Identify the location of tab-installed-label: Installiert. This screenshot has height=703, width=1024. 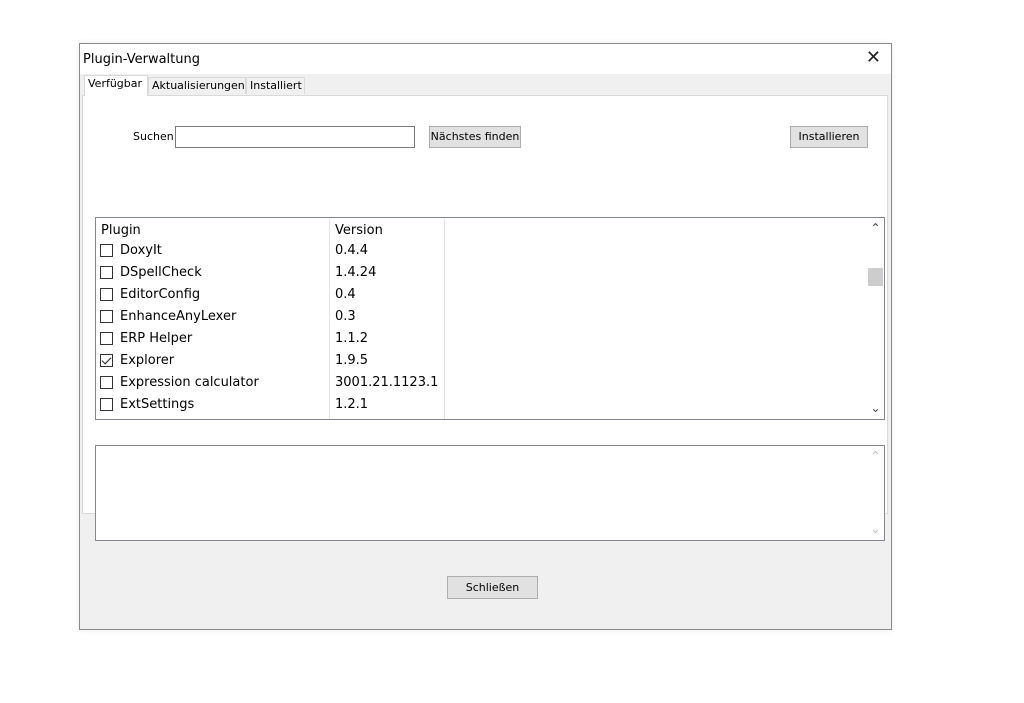
(276, 85).